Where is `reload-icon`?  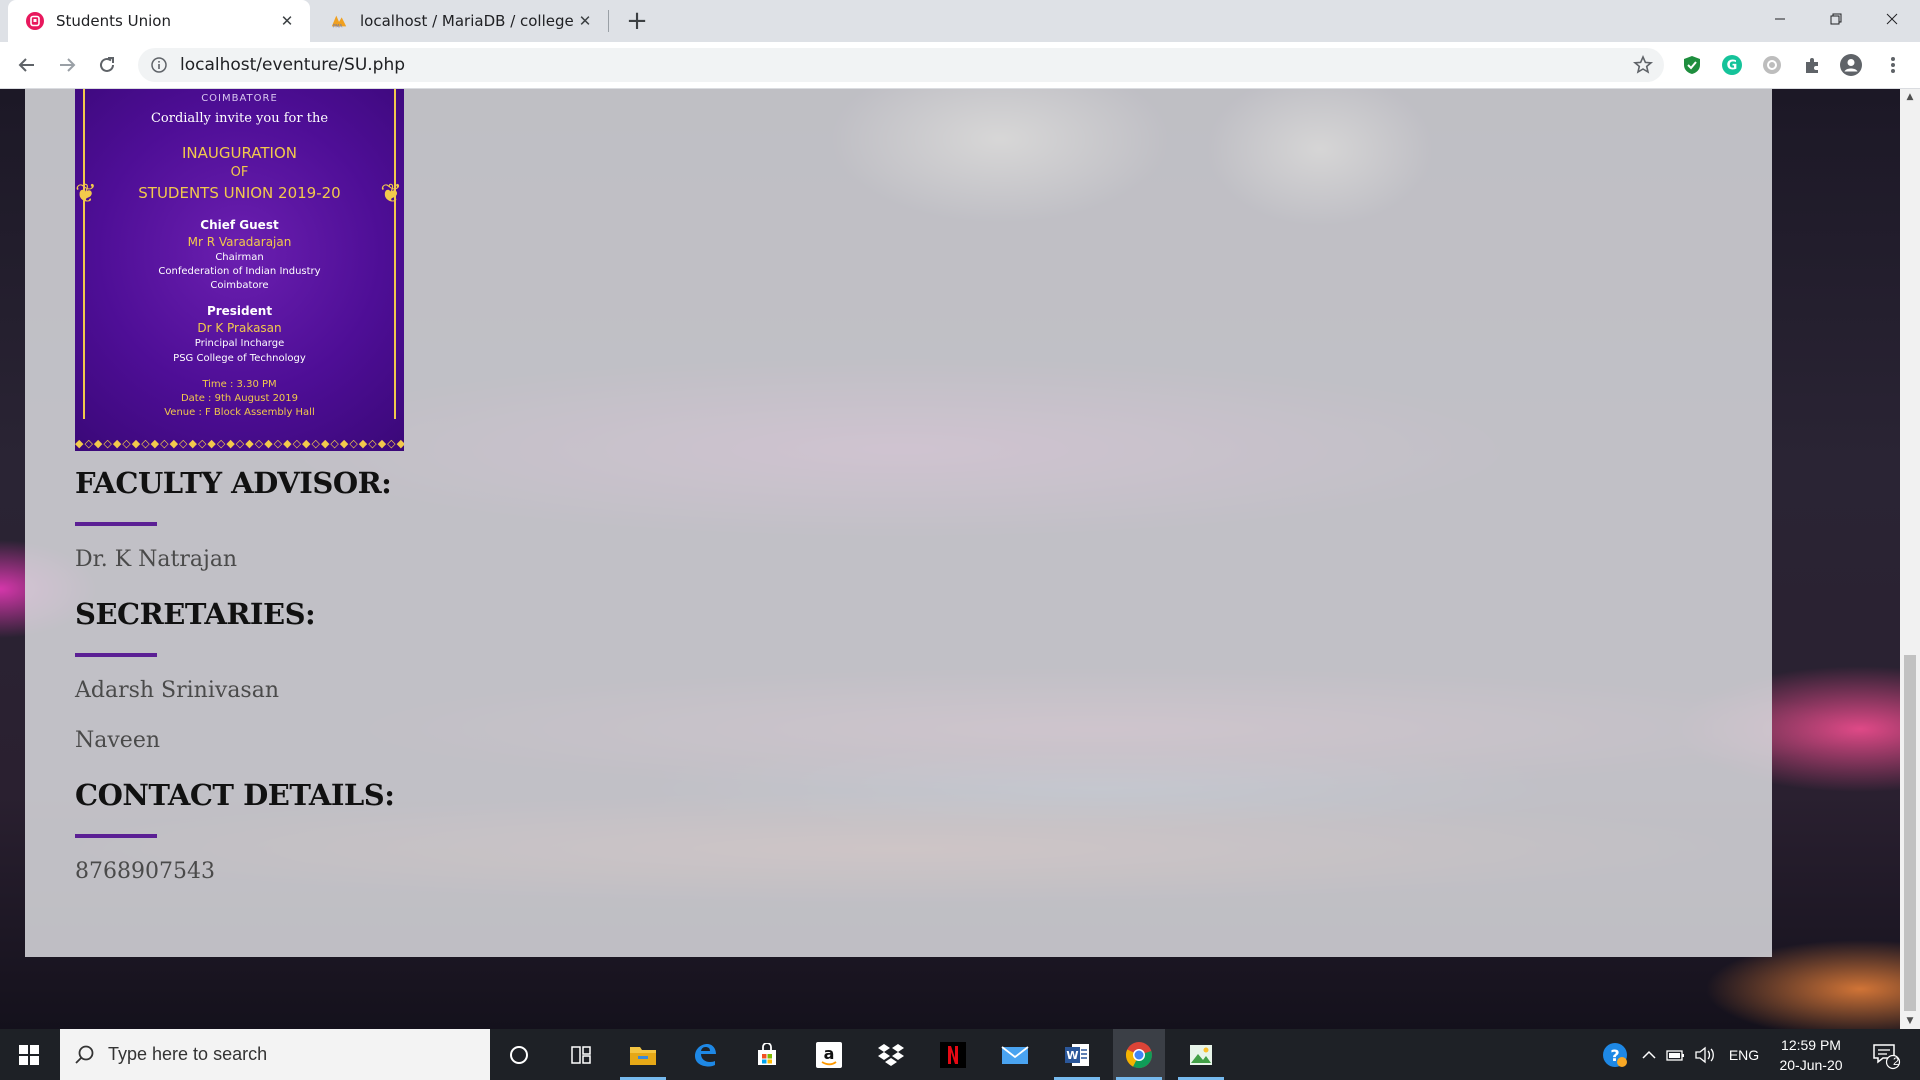 reload-icon is located at coordinates (107, 64).